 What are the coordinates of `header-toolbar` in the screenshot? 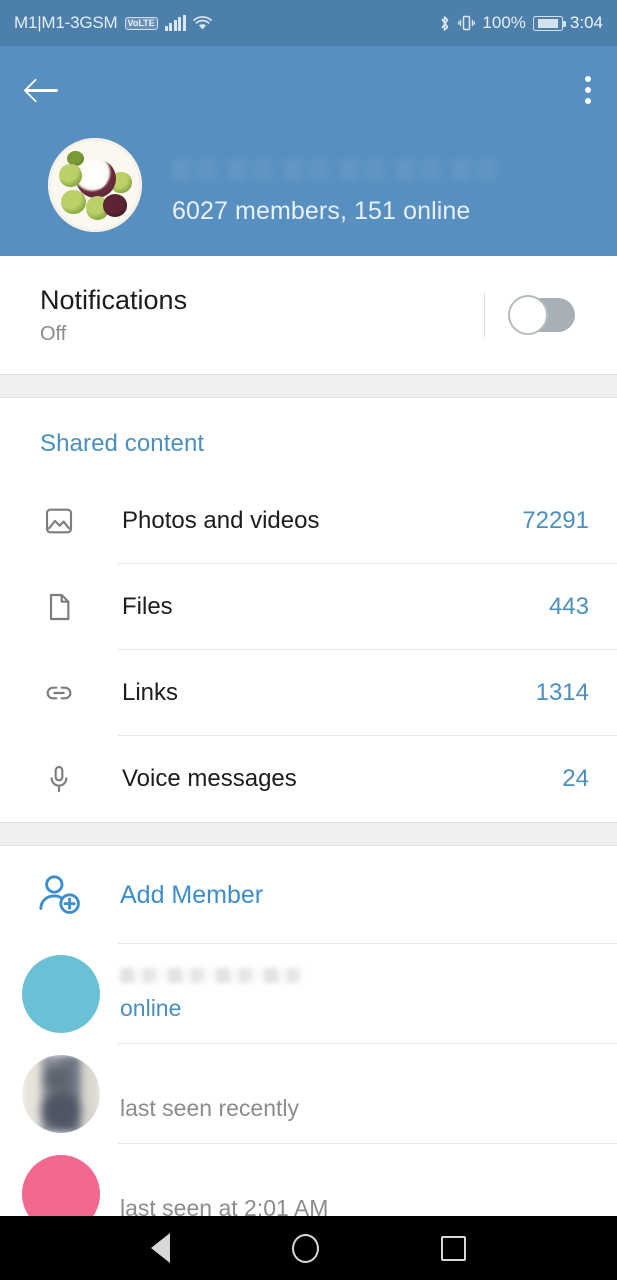 It's located at (308, 77).